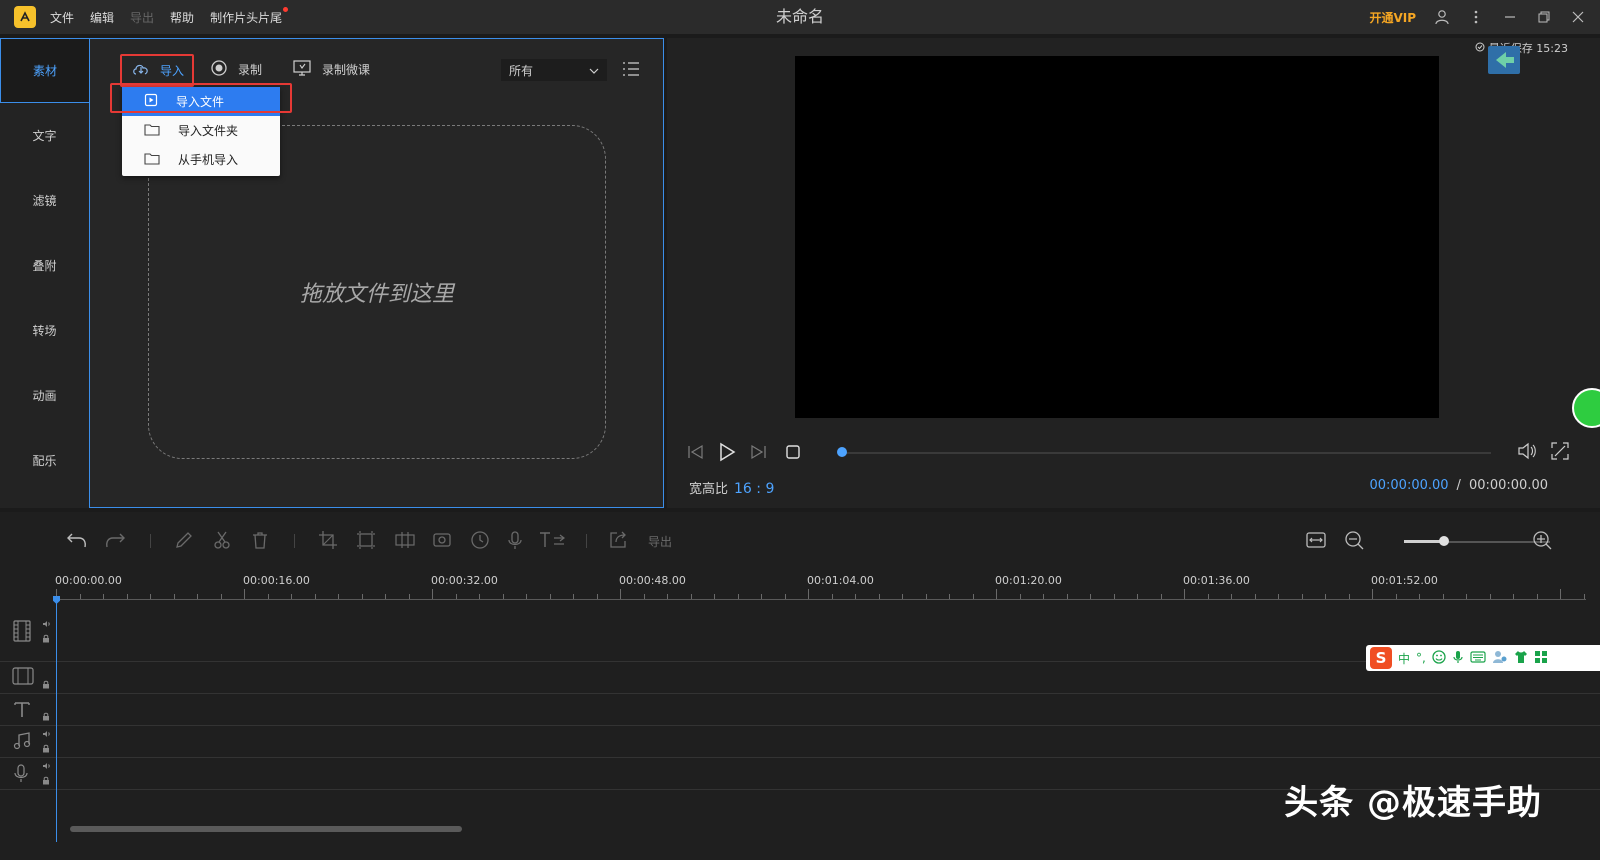 The image size is (1600, 860). What do you see at coordinates (184, 542) in the screenshot?
I see `edit-icon` at bounding box center [184, 542].